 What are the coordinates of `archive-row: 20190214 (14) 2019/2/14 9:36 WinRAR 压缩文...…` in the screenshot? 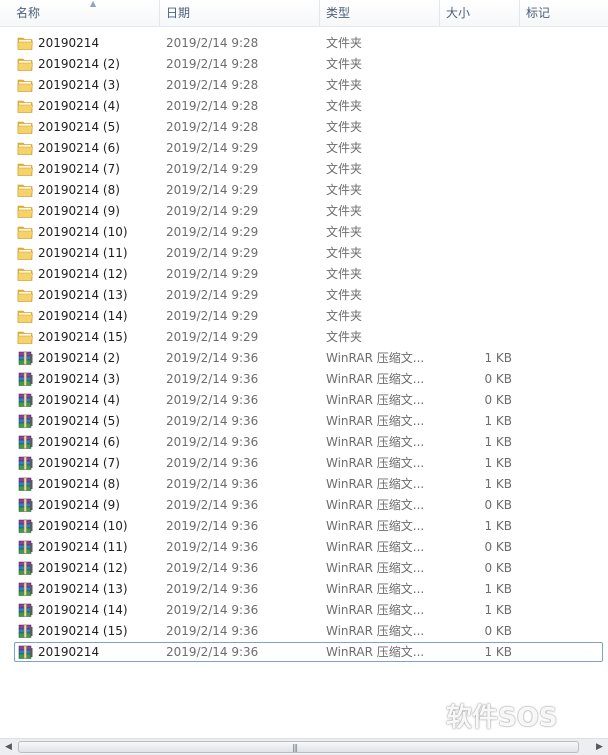 It's located at (304, 610).